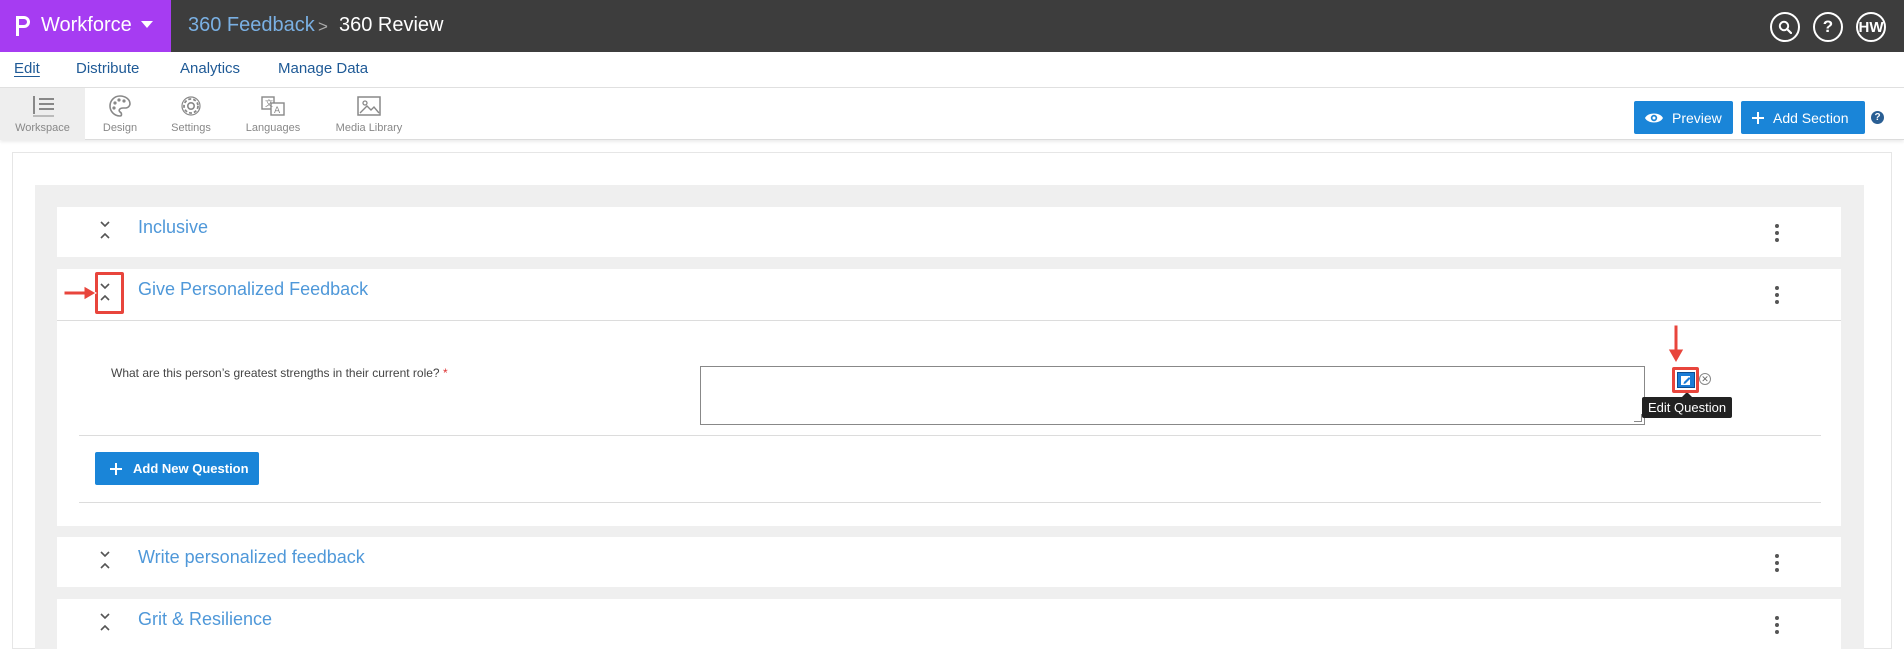 The width and height of the screenshot is (1904, 649). What do you see at coordinates (273, 128) in the screenshot?
I see `tool-languages-label: Languages` at bounding box center [273, 128].